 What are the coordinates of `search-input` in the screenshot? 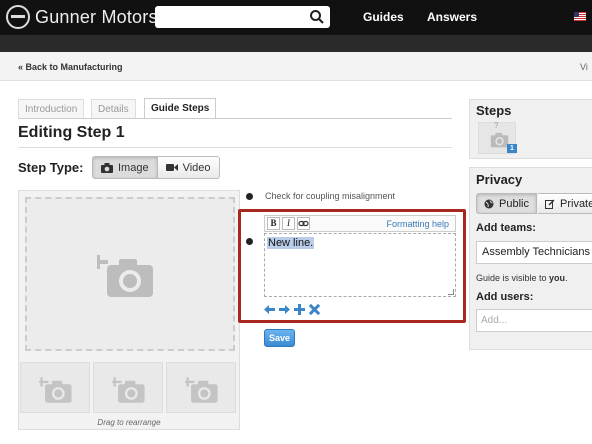 It's located at (242, 17).